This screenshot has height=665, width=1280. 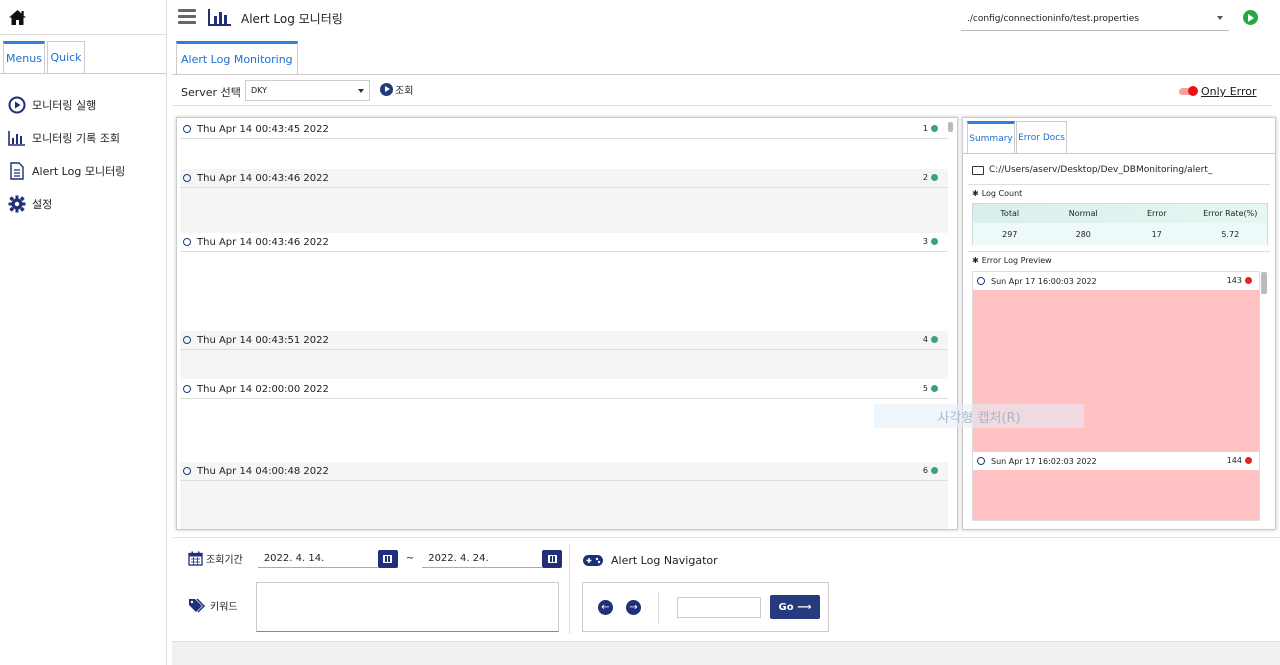 I want to click on config-file-select: ./config/connectioninfo/test.properties, so click(x=1095, y=19).